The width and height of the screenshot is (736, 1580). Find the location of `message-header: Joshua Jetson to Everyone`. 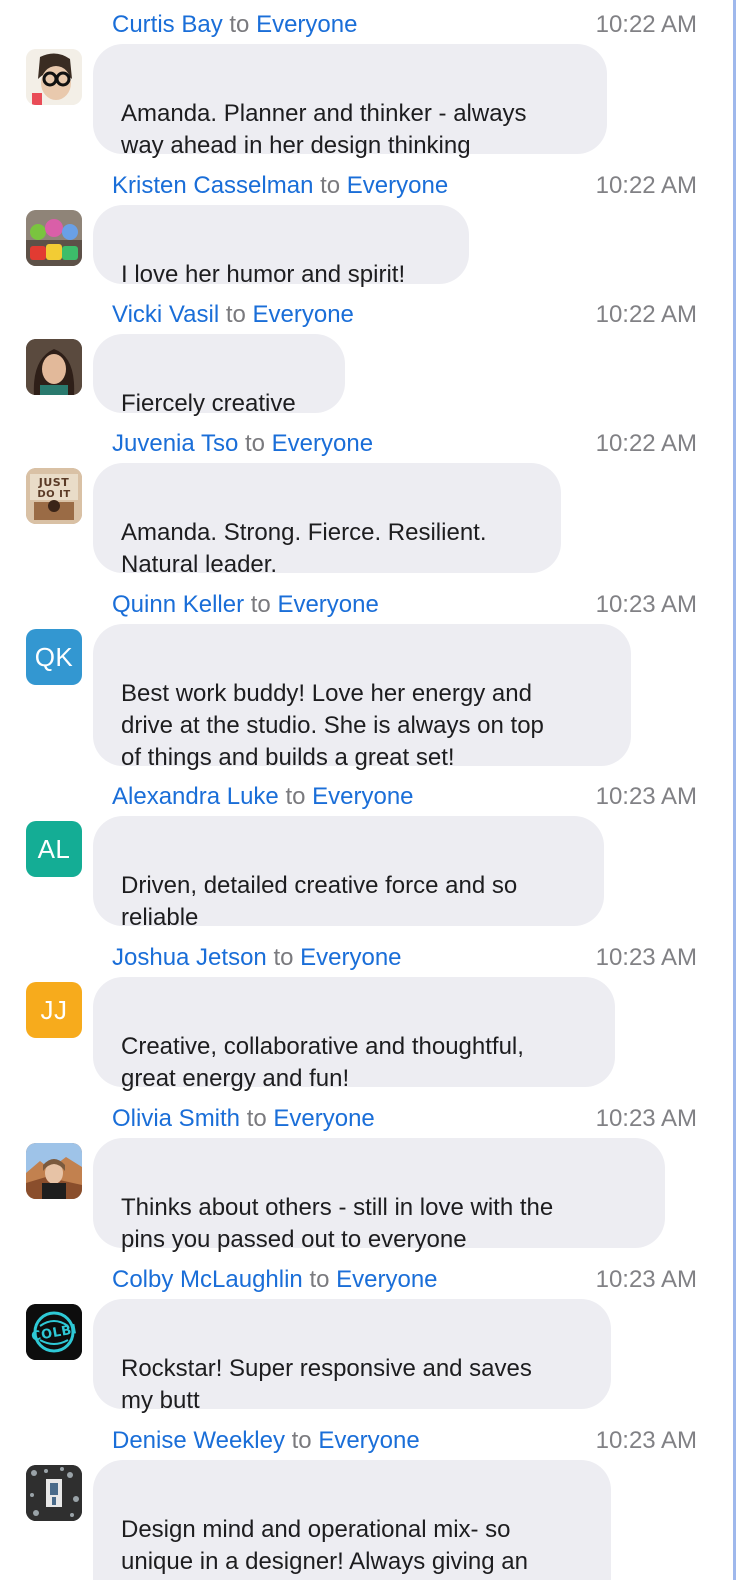

message-header: Joshua Jetson to Everyone is located at coordinates (257, 958).